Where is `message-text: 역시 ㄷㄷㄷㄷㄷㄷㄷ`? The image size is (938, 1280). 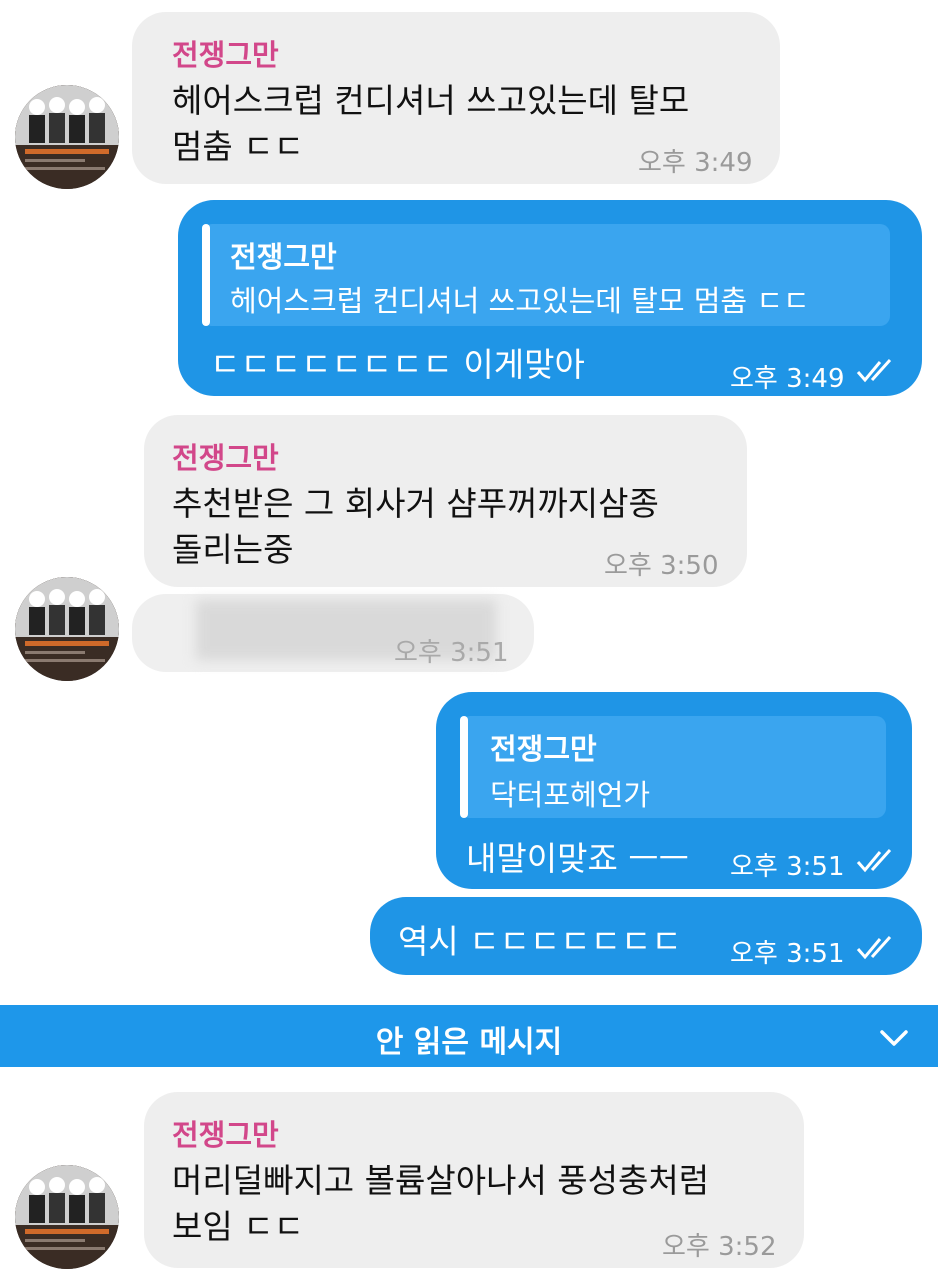 message-text: 역시 ㄷㄷㄷㄷㄷㄷㄷ is located at coordinates (540, 941).